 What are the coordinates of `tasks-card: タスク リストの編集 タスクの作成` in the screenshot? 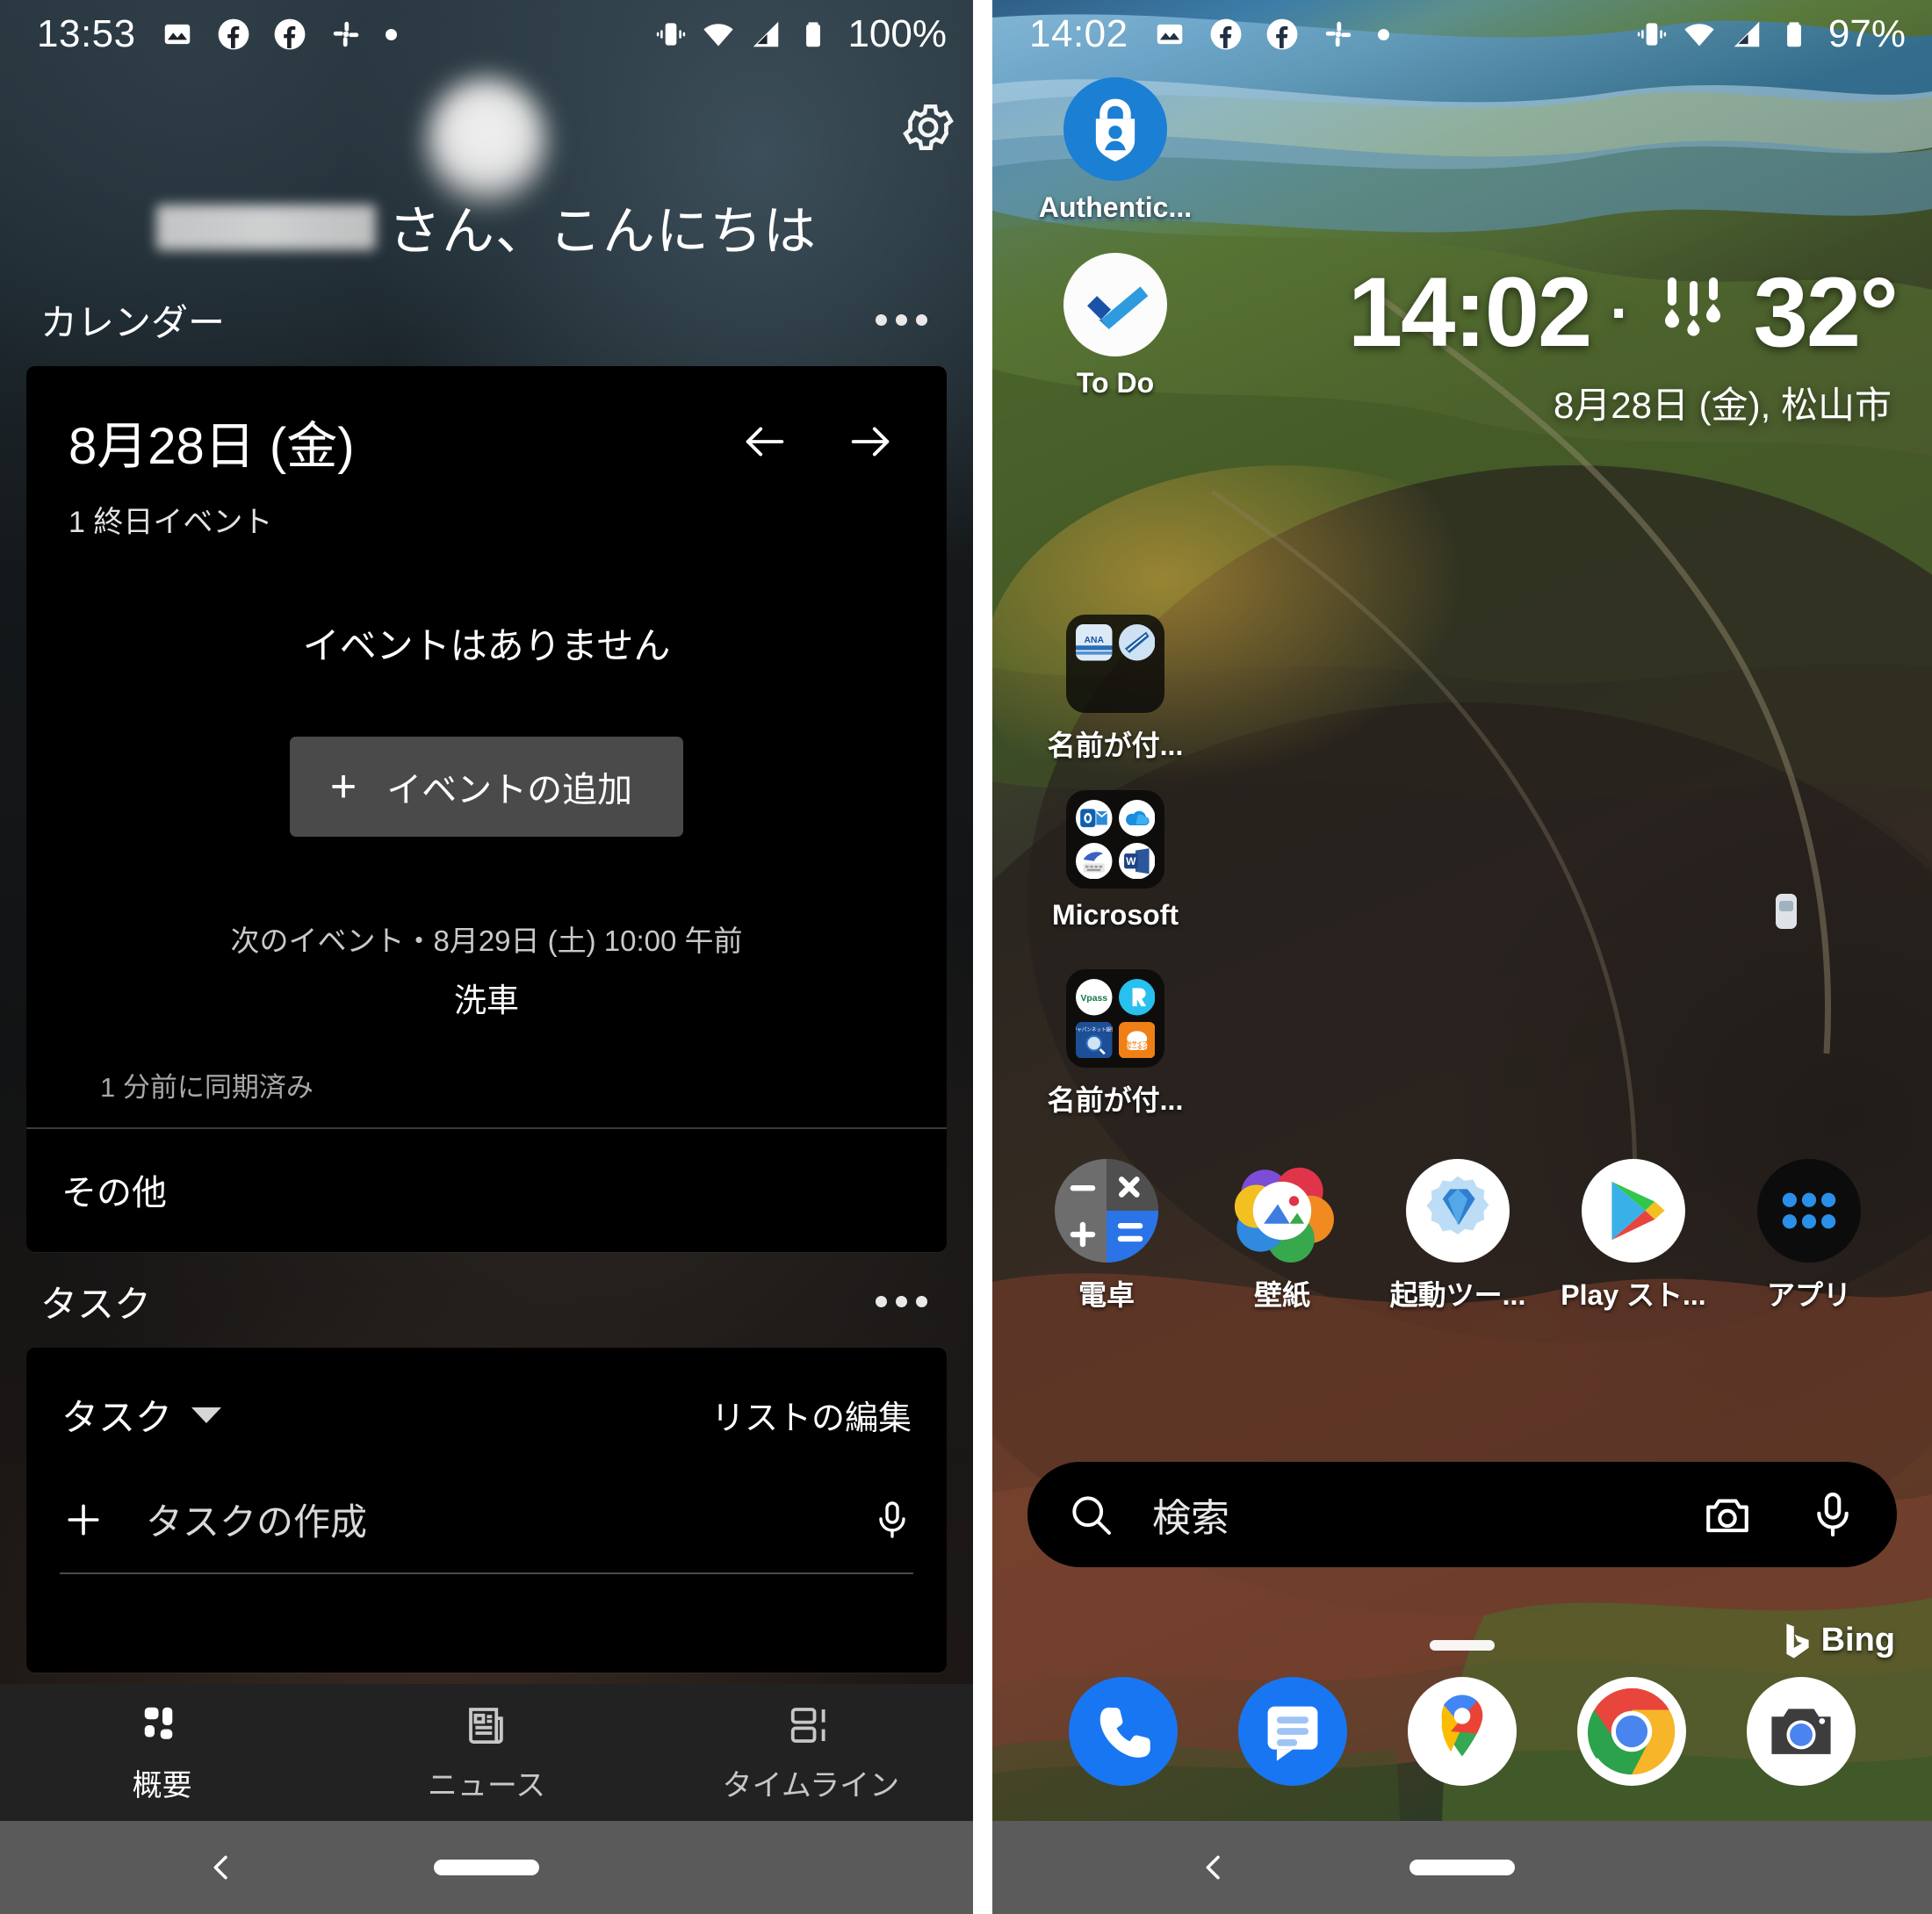 It's located at (487, 1511).